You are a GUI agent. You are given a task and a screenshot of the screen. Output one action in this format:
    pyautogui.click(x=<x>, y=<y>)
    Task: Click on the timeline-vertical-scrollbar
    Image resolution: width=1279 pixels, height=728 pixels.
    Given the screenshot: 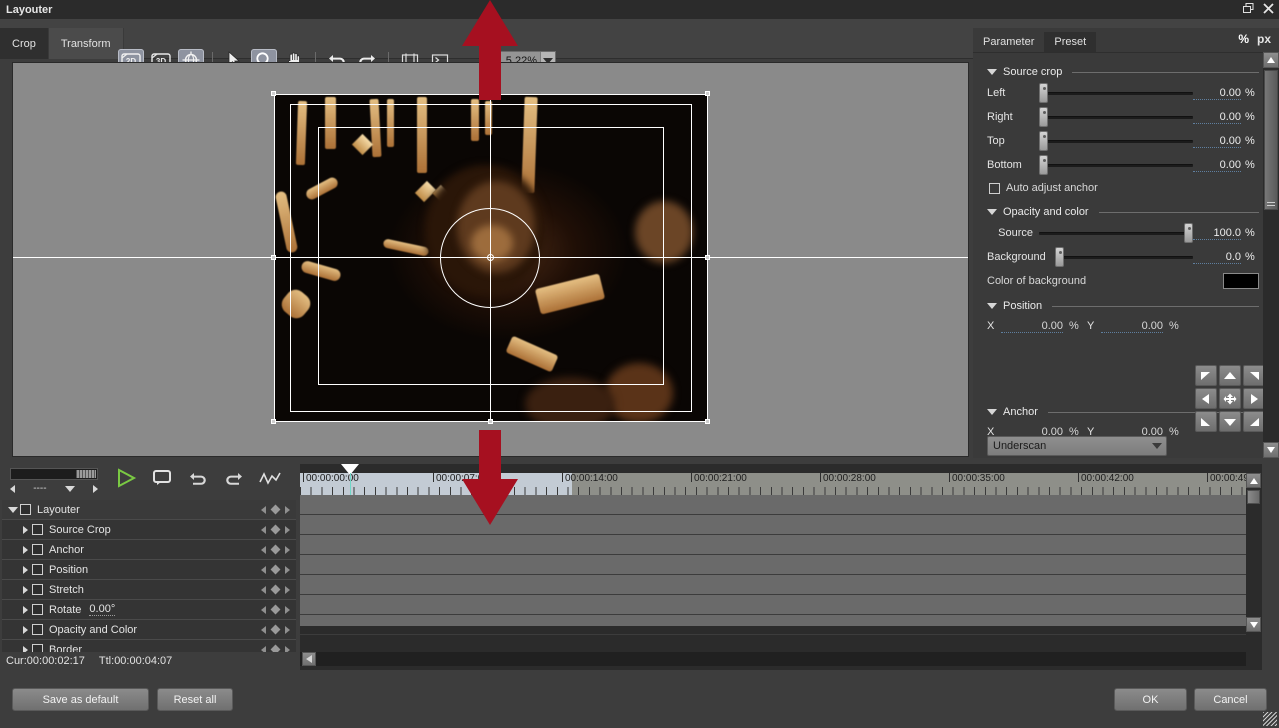 What is the action you would take?
    pyautogui.click(x=1254, y=560)
    